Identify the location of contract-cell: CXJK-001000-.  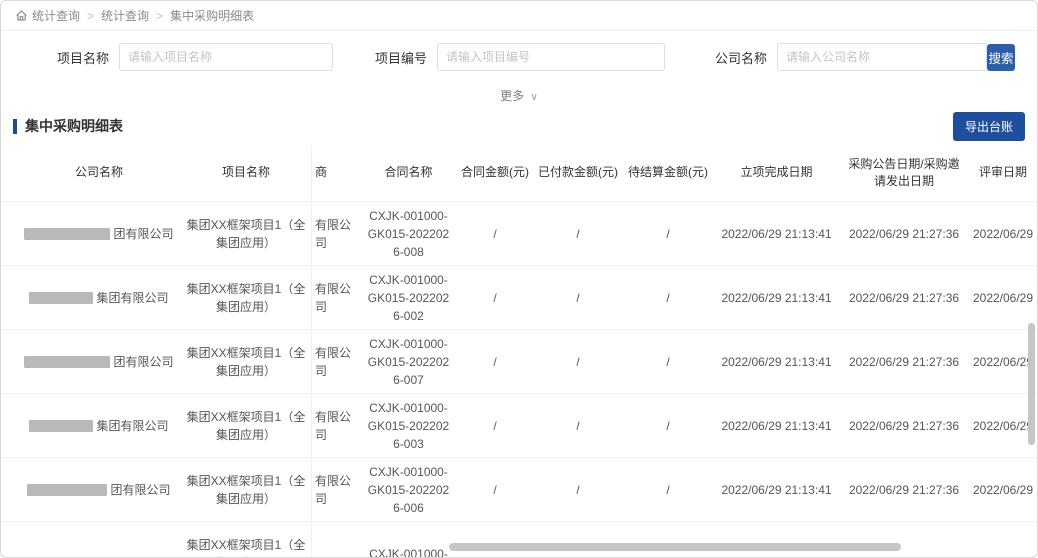
(408, 552).